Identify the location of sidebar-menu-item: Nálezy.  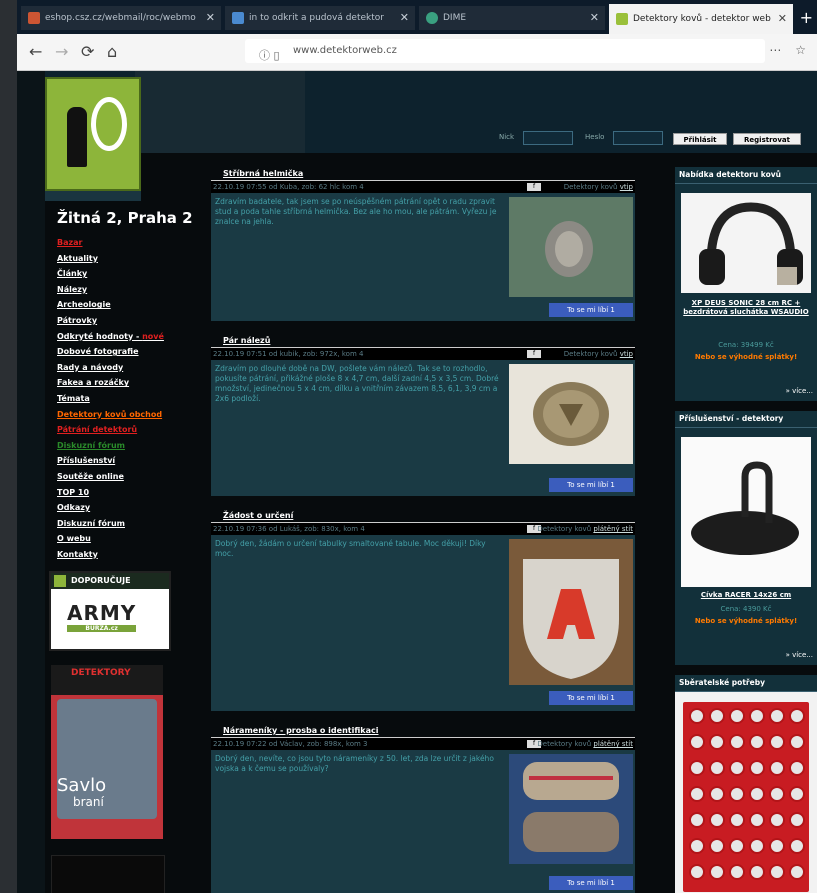
(127, 290).